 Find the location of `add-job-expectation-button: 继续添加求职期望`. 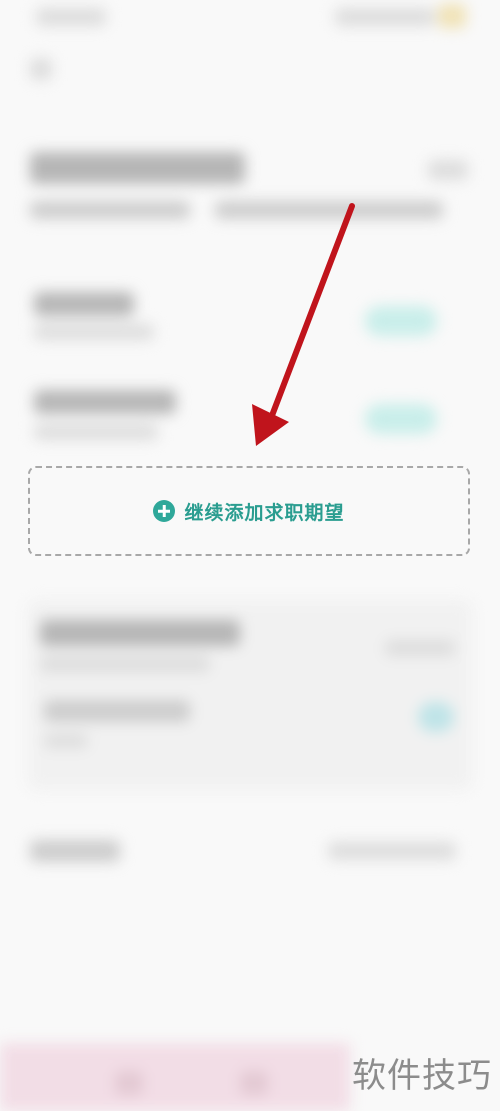

add-job-expectation-button: 继续添加求职期望 is located at coordinates (249, 511).